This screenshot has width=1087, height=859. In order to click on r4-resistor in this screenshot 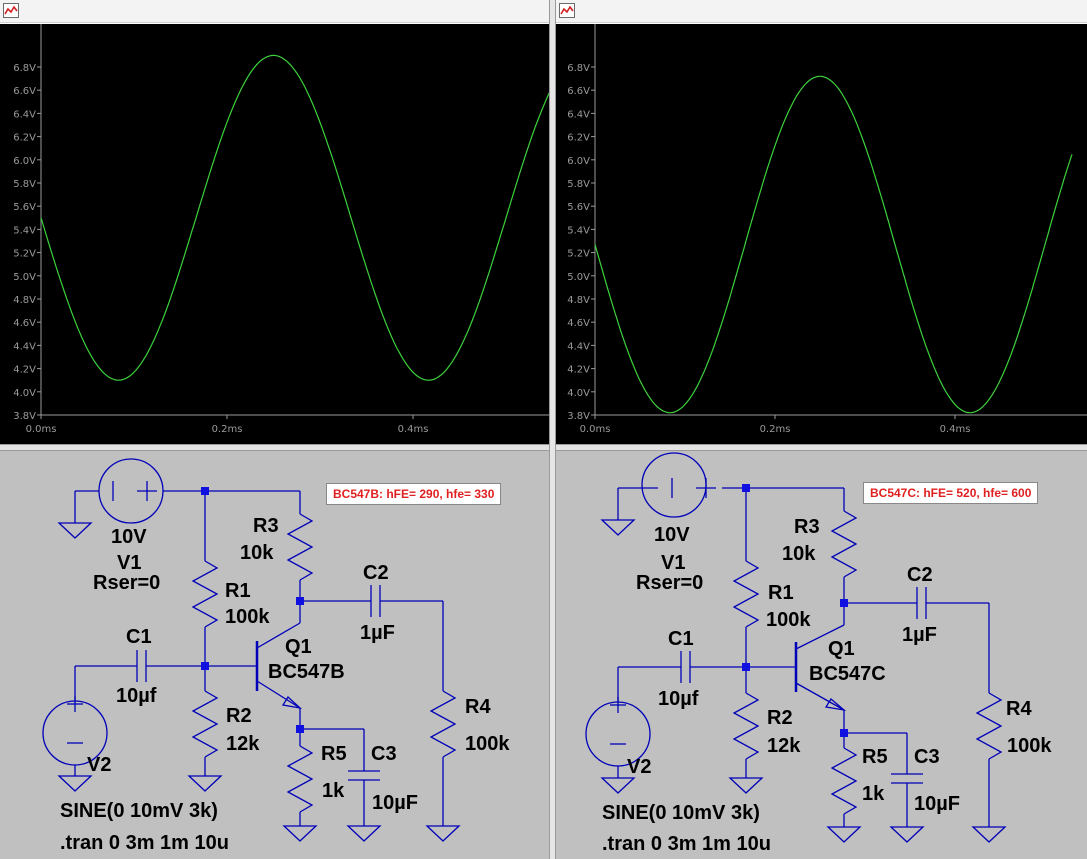, I will do `click(443, 724)`.